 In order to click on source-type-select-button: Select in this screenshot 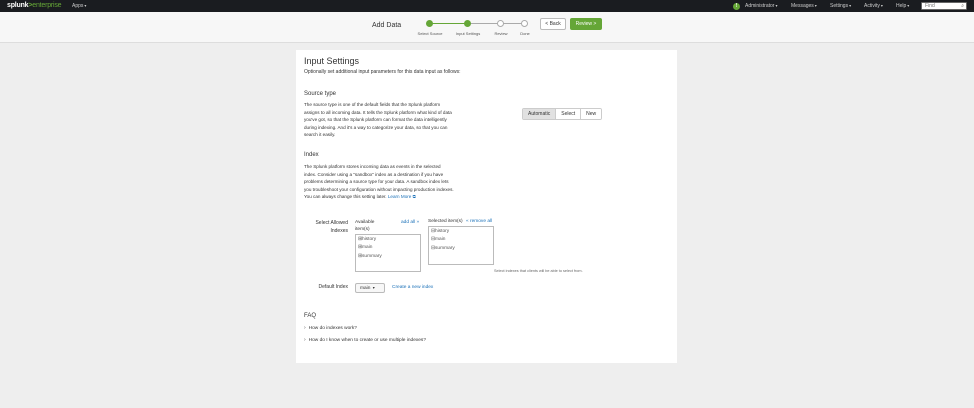, I will do `click(568, 114)`.